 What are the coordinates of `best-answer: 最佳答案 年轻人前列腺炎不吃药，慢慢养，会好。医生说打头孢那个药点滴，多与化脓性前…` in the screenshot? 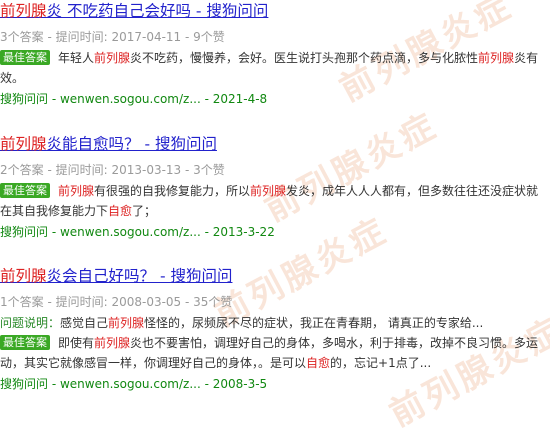 It's located at (274, 68).